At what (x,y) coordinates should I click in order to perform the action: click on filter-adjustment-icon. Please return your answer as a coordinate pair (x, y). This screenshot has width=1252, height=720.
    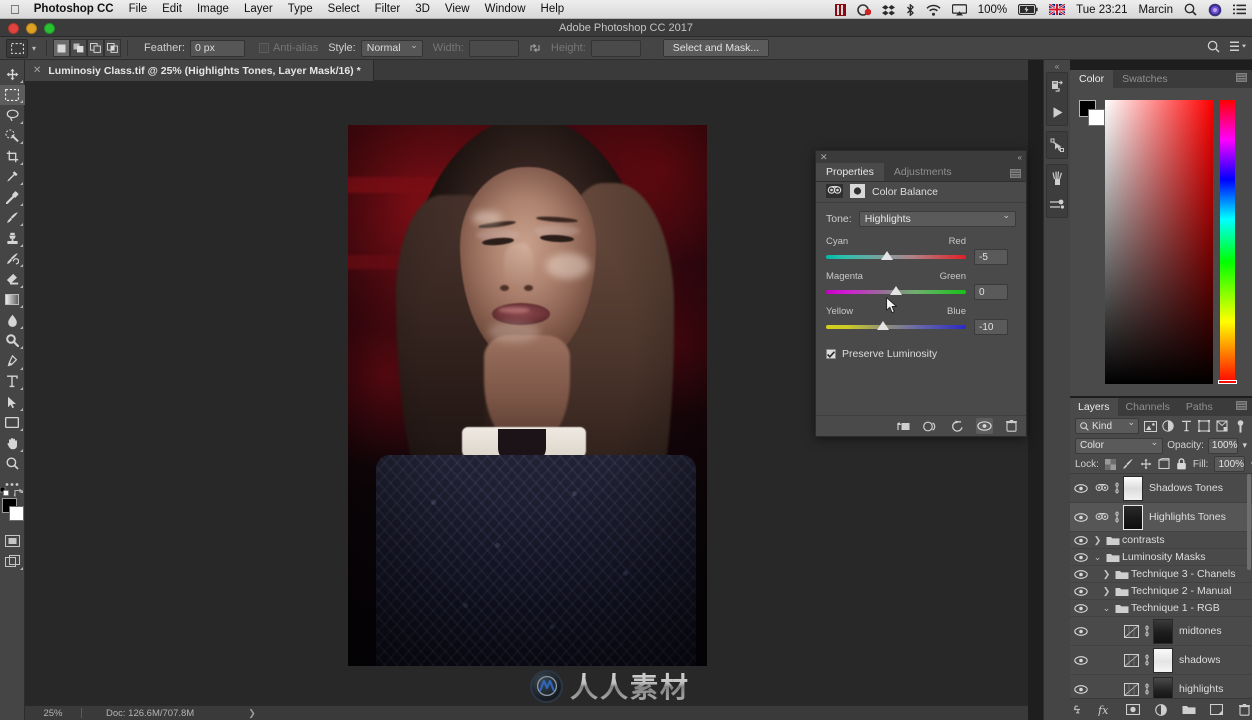
    Looking at the image, I should click on (1168, 426).